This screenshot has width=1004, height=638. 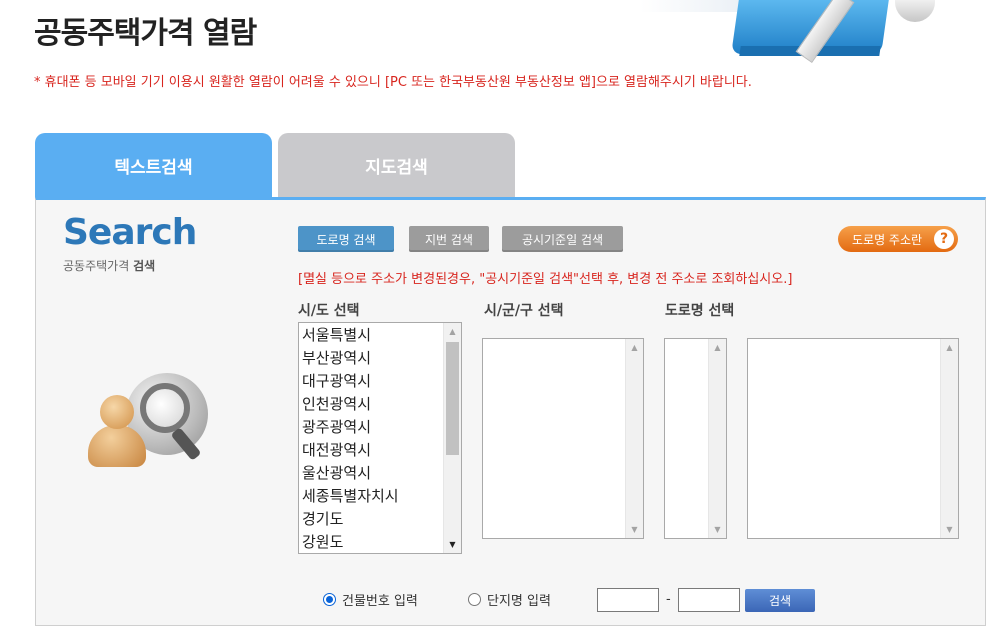 What do you see at coordinates (144, 266) in the screenshot?
I see `logo-subtitle-bold: 검색` at bounding box center [144, 266].